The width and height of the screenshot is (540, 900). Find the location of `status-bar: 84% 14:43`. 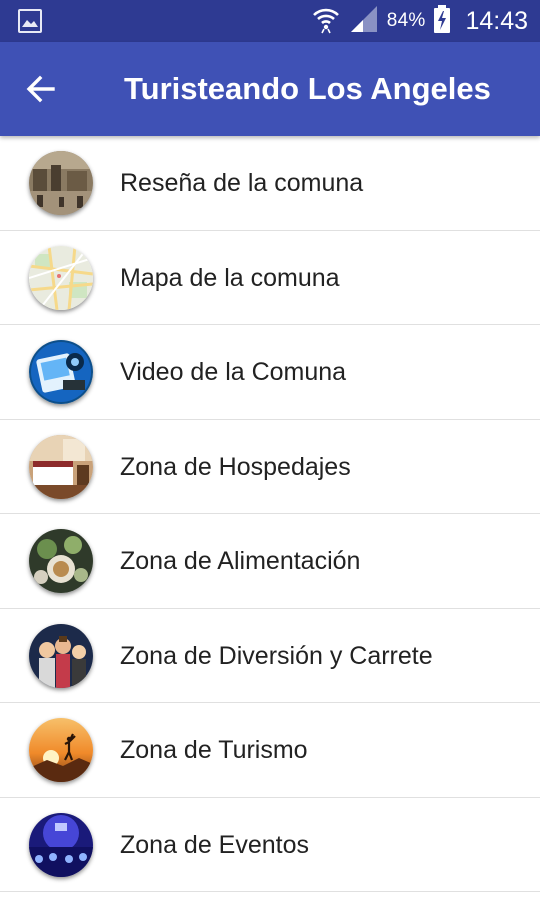

status-bar: 84% 14:43 is located at coordinates (270, 21).